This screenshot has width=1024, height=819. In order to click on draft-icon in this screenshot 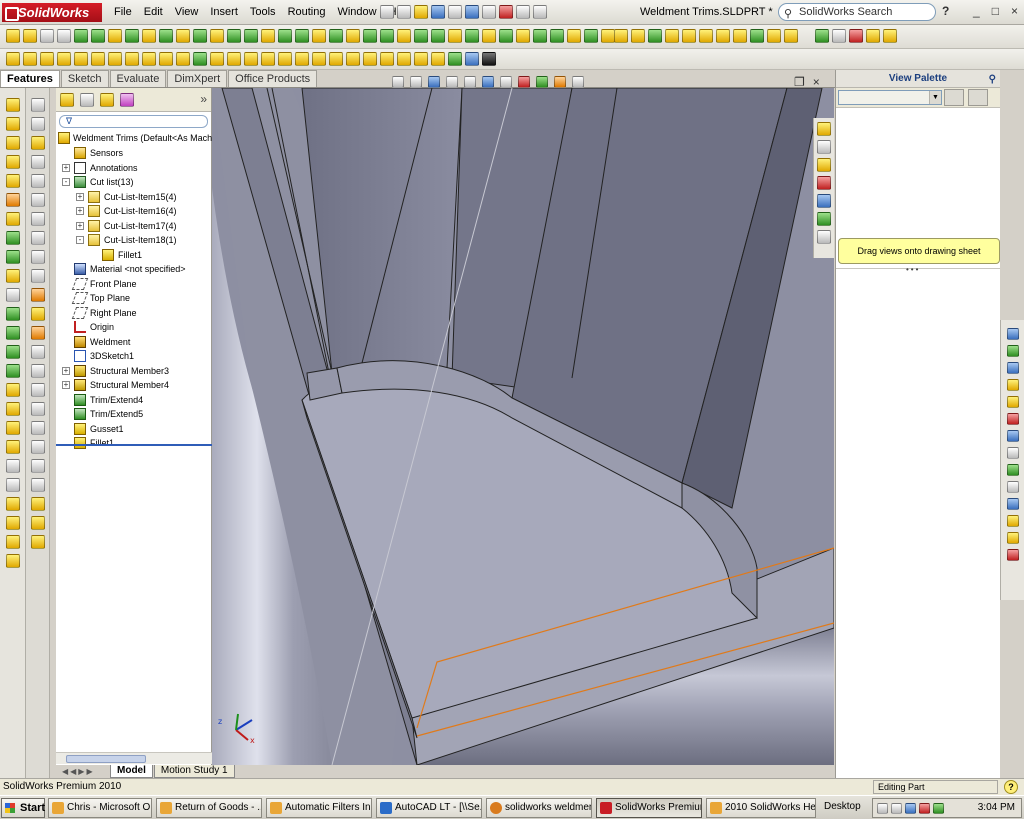, I will do `click(217, 59)`.